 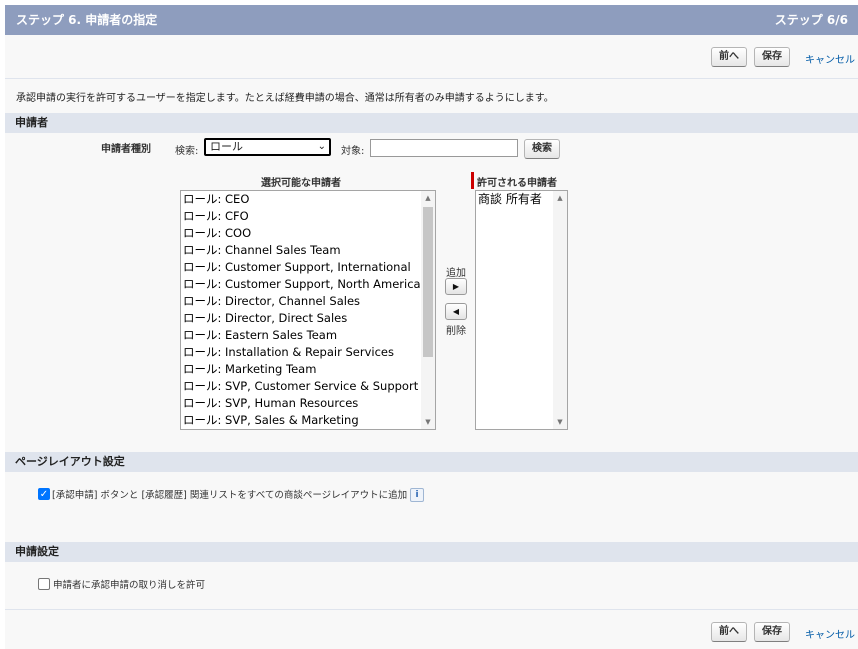 I want to click on section-submit-settings: 申請設定, so click(x=431, y=552).